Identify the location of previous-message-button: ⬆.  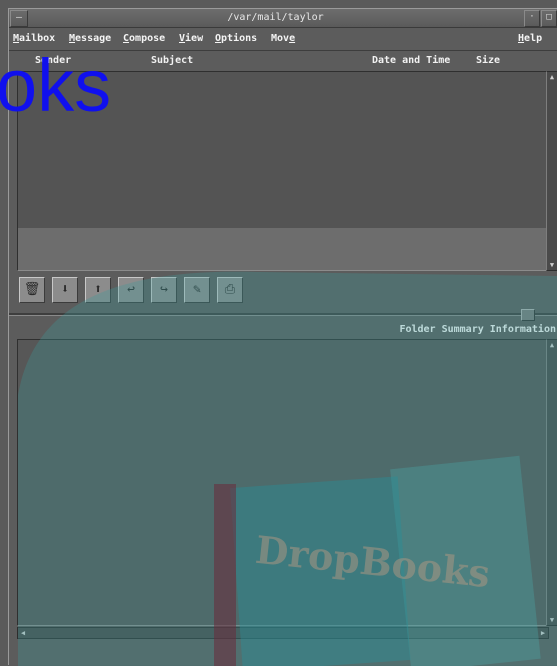
(98, 290).